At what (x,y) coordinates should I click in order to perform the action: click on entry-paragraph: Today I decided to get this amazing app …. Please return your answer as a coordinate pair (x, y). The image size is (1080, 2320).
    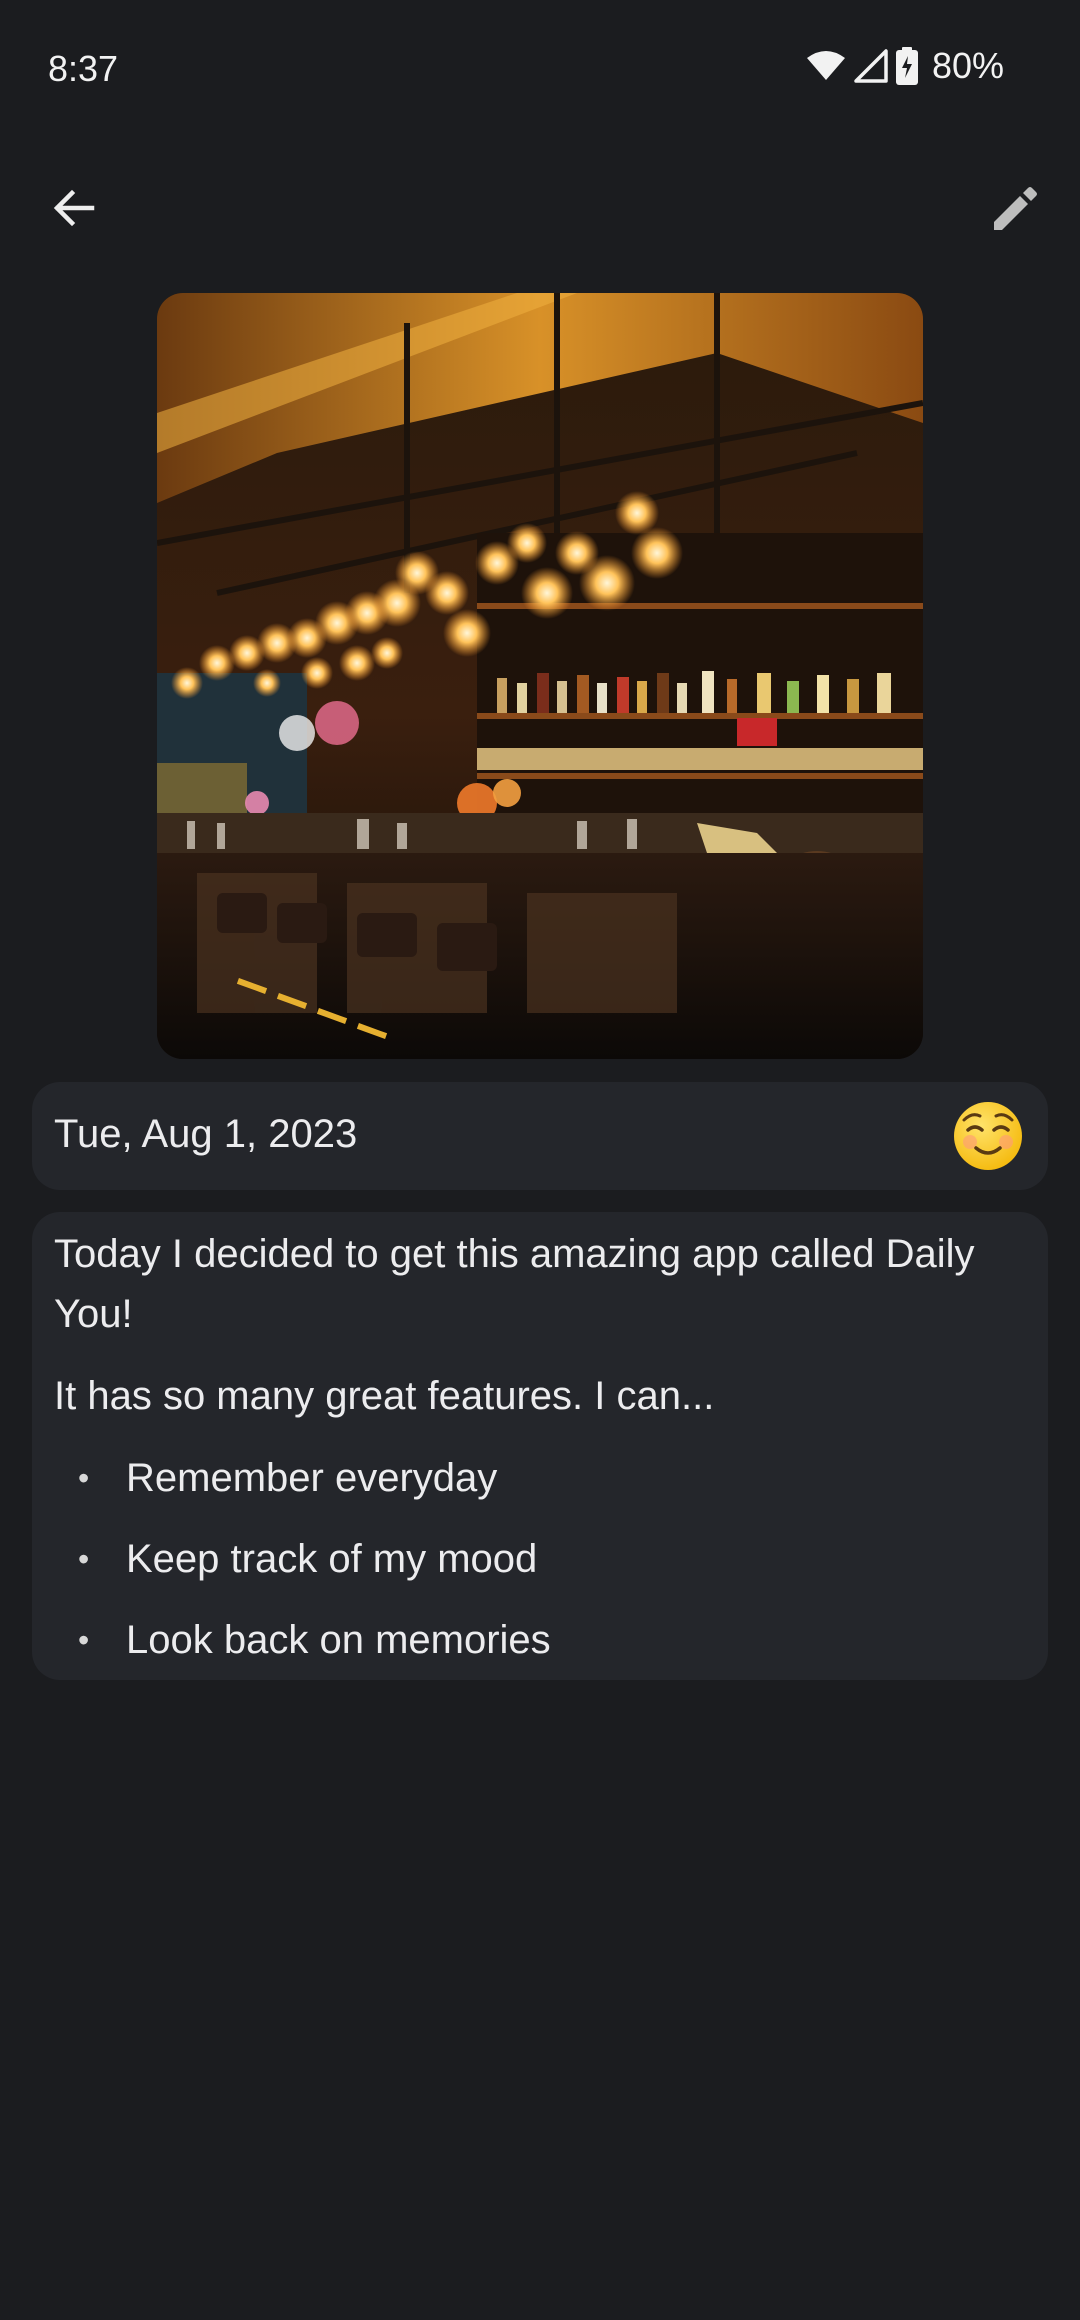
    Looking at the image, I should click on (514, 1284).